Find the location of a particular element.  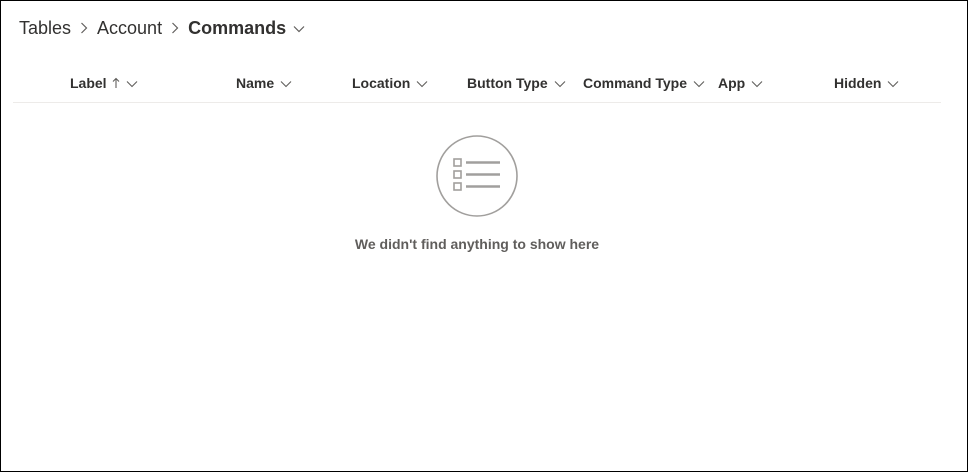

column-header-location: Location is located at coordinates (390, 83).